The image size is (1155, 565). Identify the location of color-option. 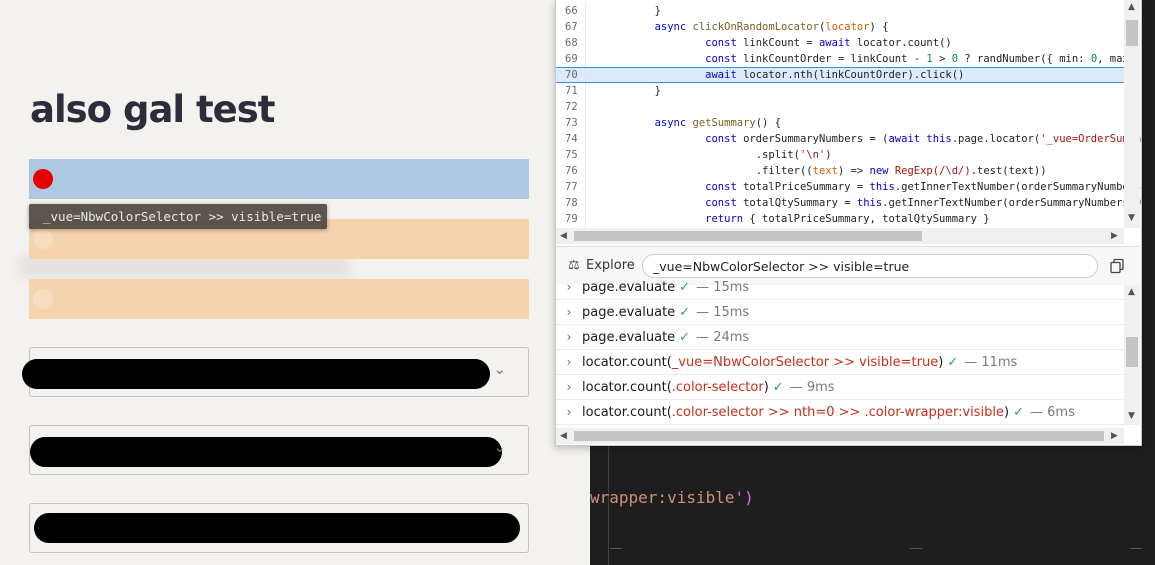
(279, 299).